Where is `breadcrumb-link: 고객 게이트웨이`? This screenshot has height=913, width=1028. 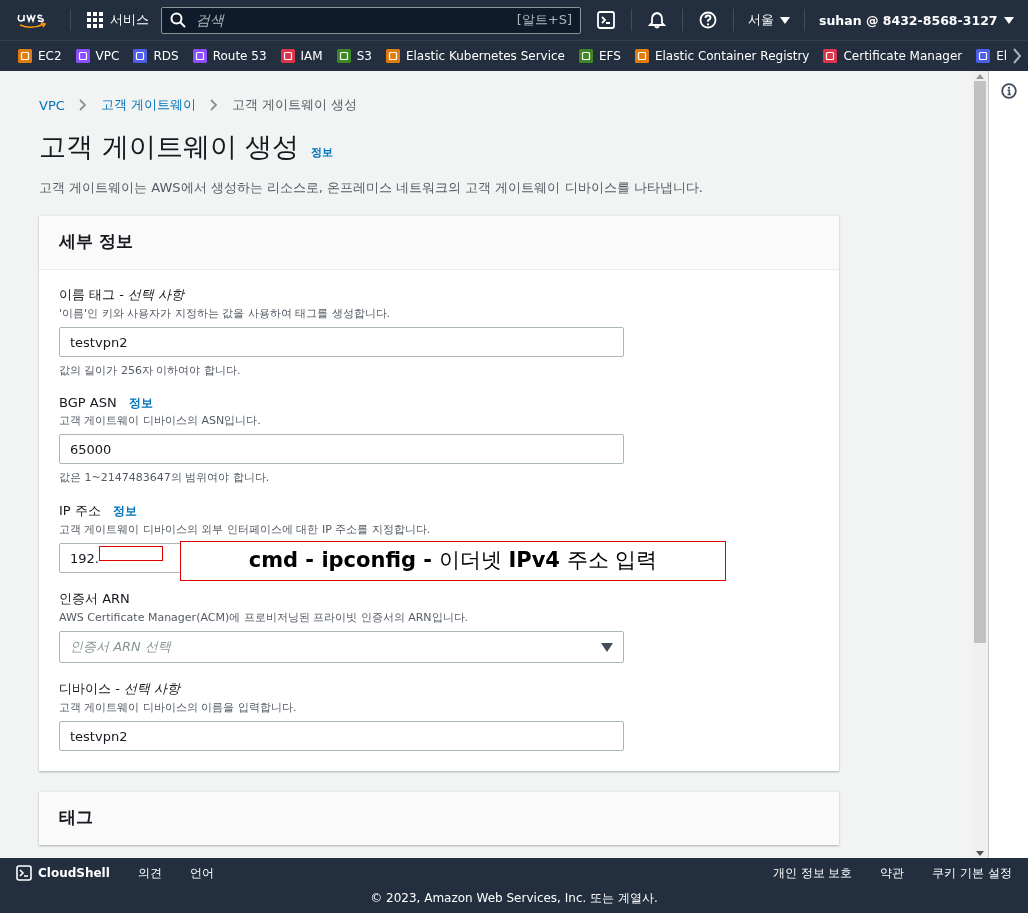
breadcrumb-link: 고객 게이트웨이 is located at coordinates (148, 105).